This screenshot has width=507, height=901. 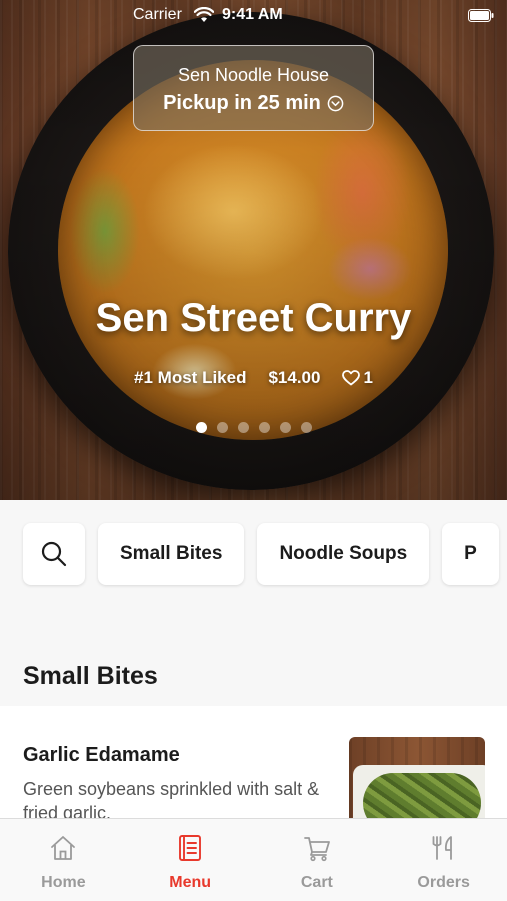 What do you see at coordinates (242, 103) in the screenshot?
I see `pickup-eta: Pickup in 25 min` at bounding box center [242, 103].